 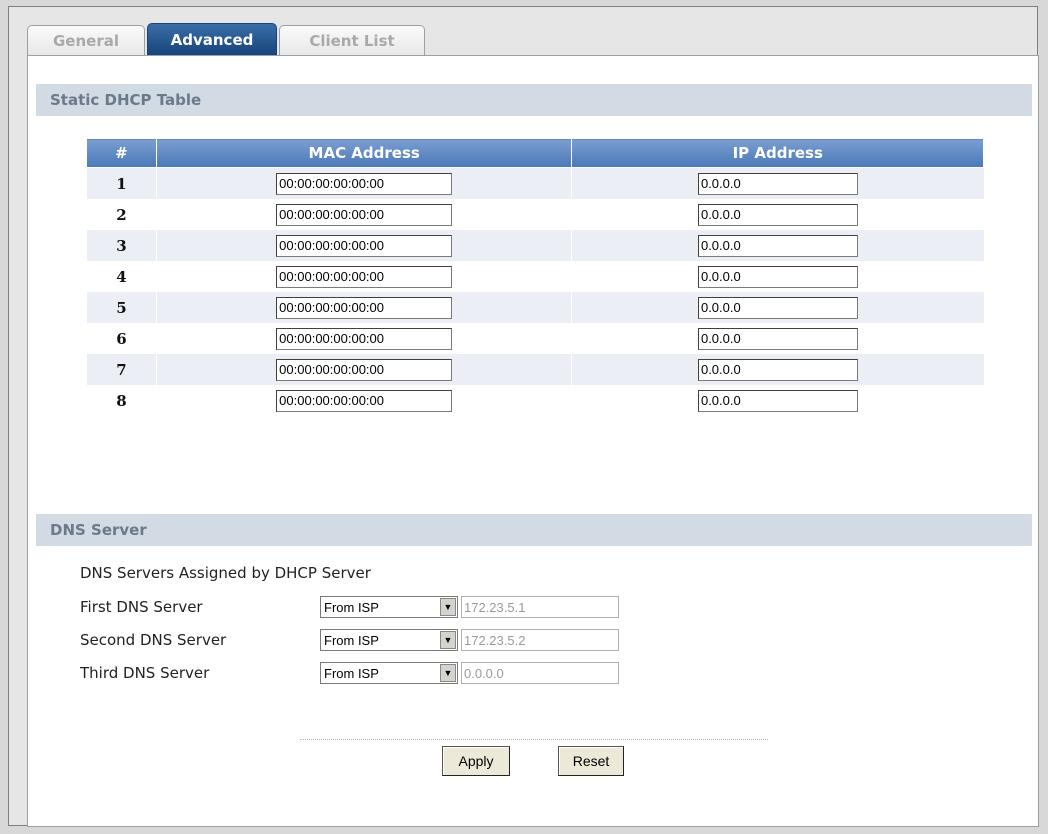 I want to click on row-number: 6, so click(x=121, y=338).